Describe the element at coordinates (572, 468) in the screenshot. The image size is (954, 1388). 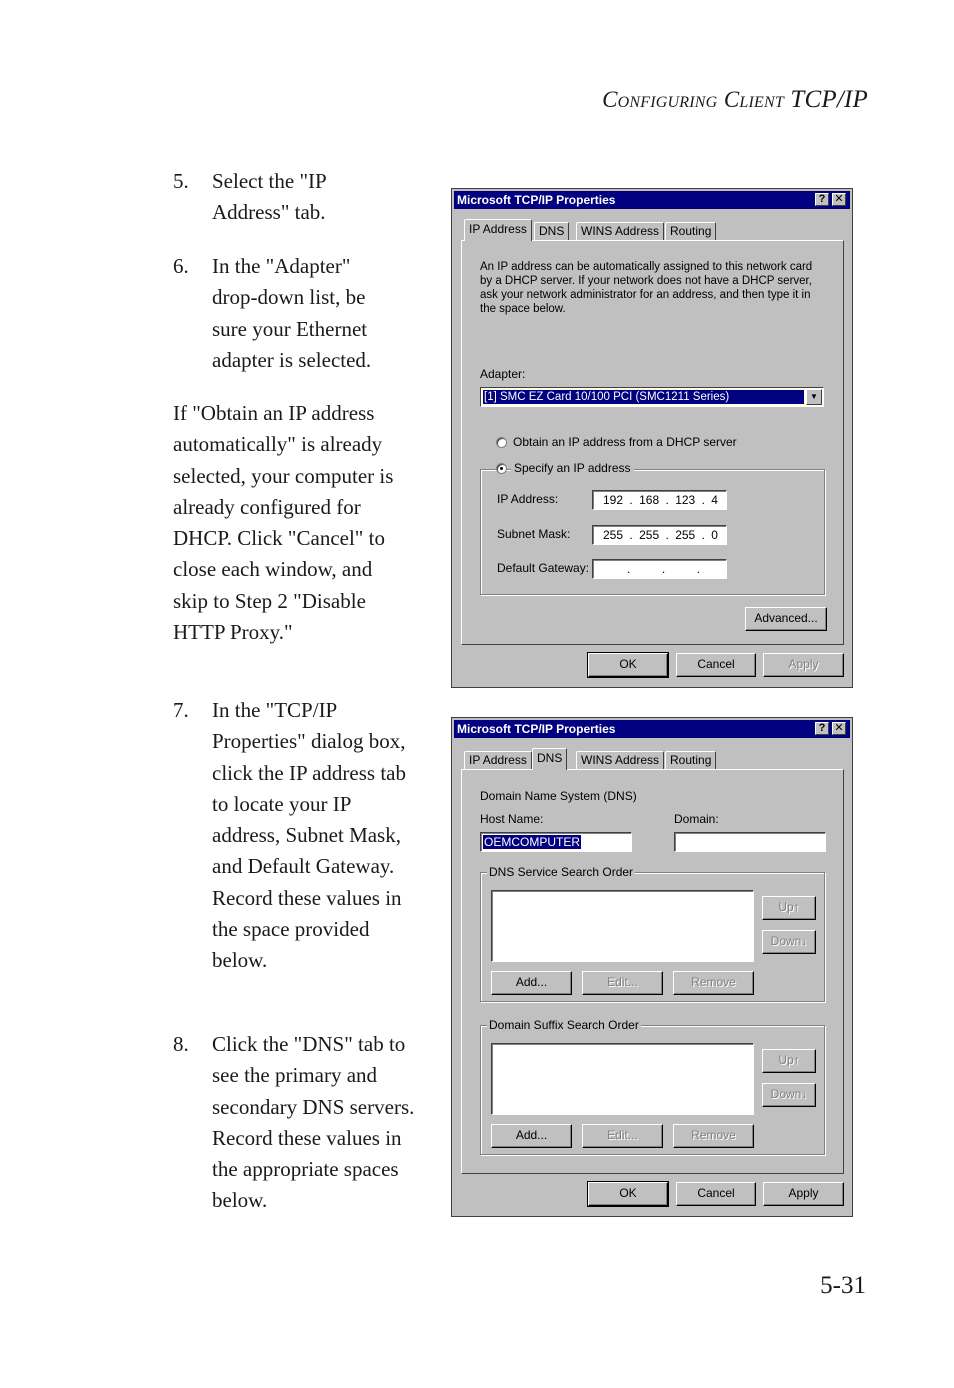
I see `radio-specify-ip-label: Specify an IP address` at that location.